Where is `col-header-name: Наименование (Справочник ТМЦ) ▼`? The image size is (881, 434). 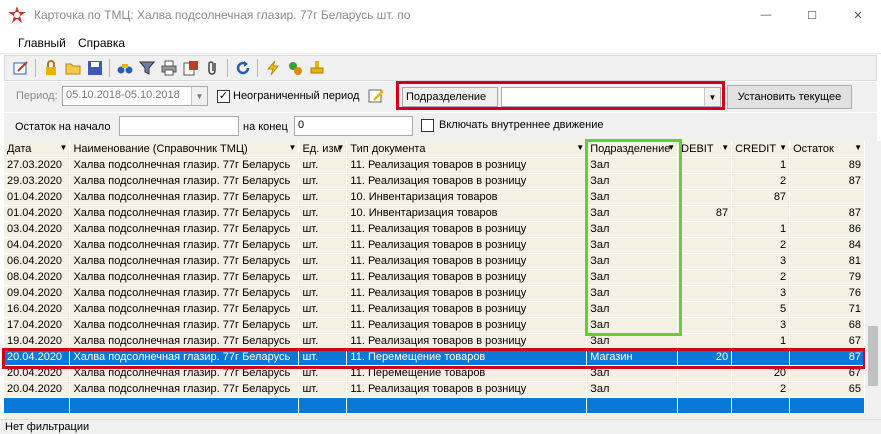
col-header-name: Наименование (Справочник ТМЦ) ▼ is located at coordinates (184, 149).